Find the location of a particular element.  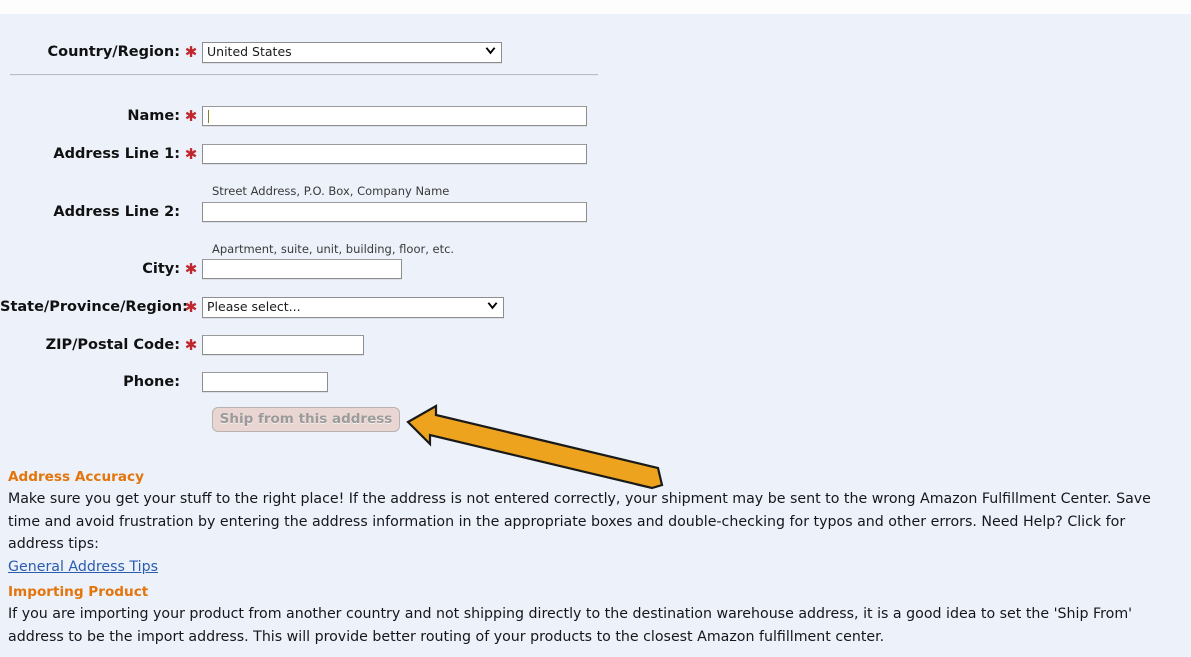

note-importing-product-heading: Importing Product is located at coordinates (78, 592).